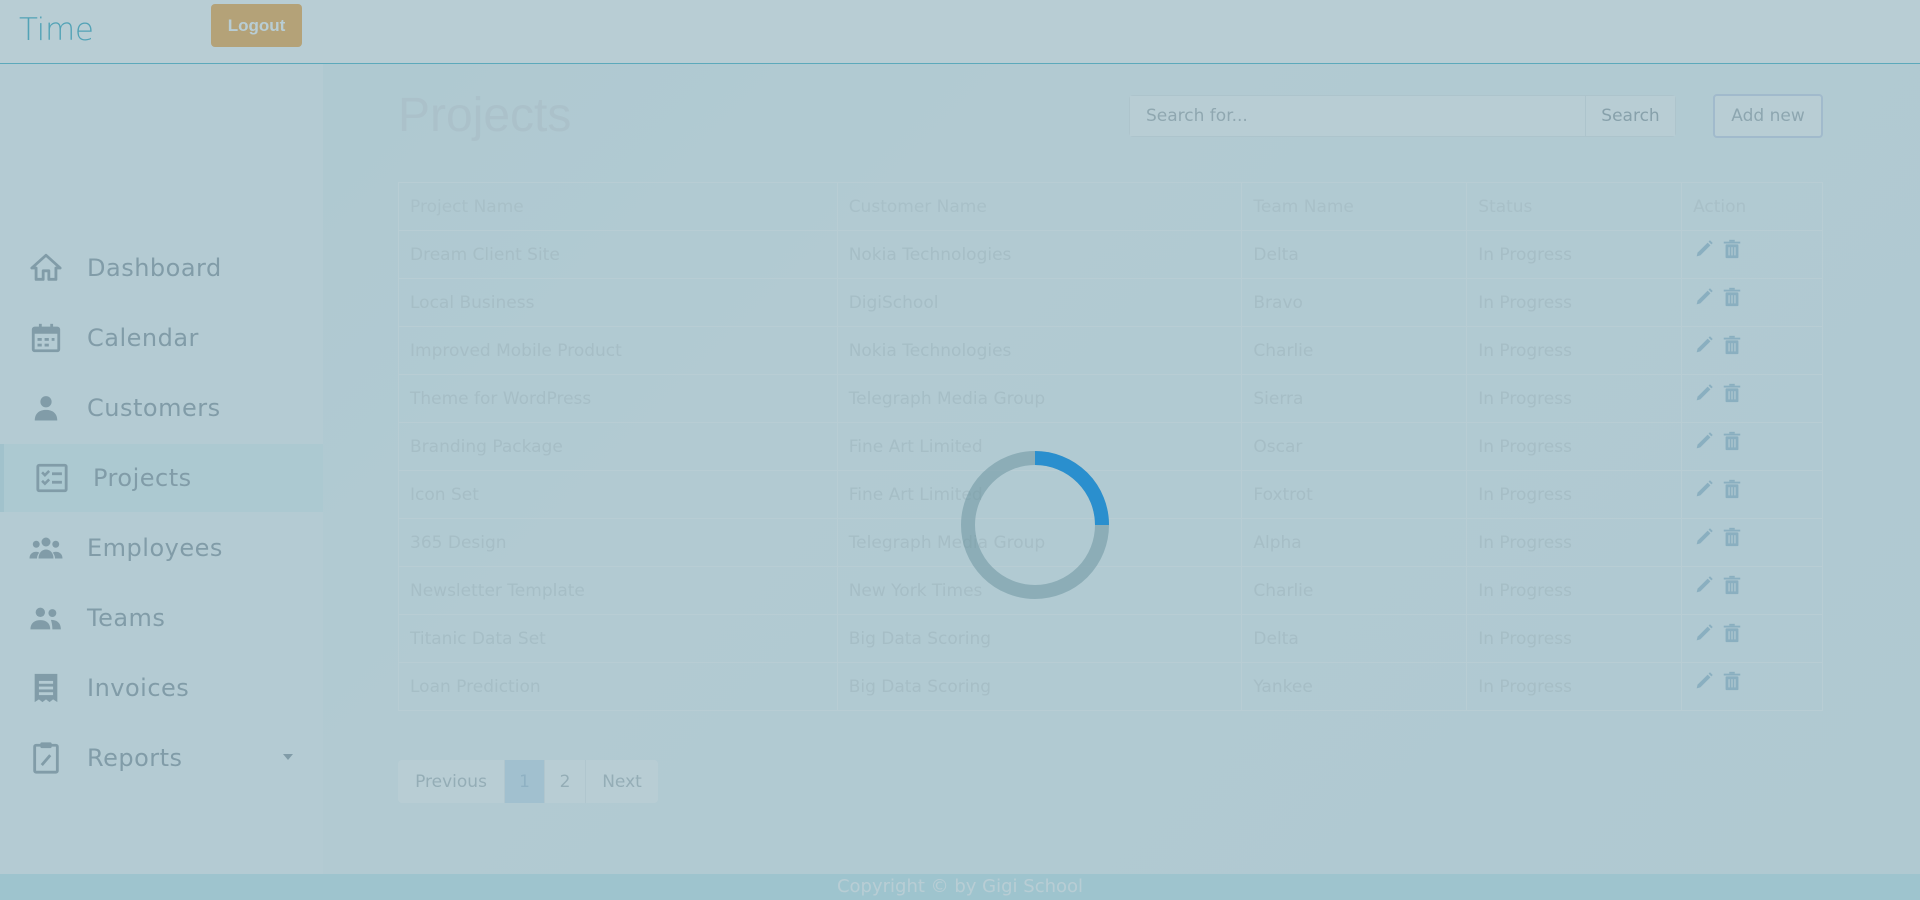 The image size is (1920, 900). I want to click on teams-icon, so click(46, 618).